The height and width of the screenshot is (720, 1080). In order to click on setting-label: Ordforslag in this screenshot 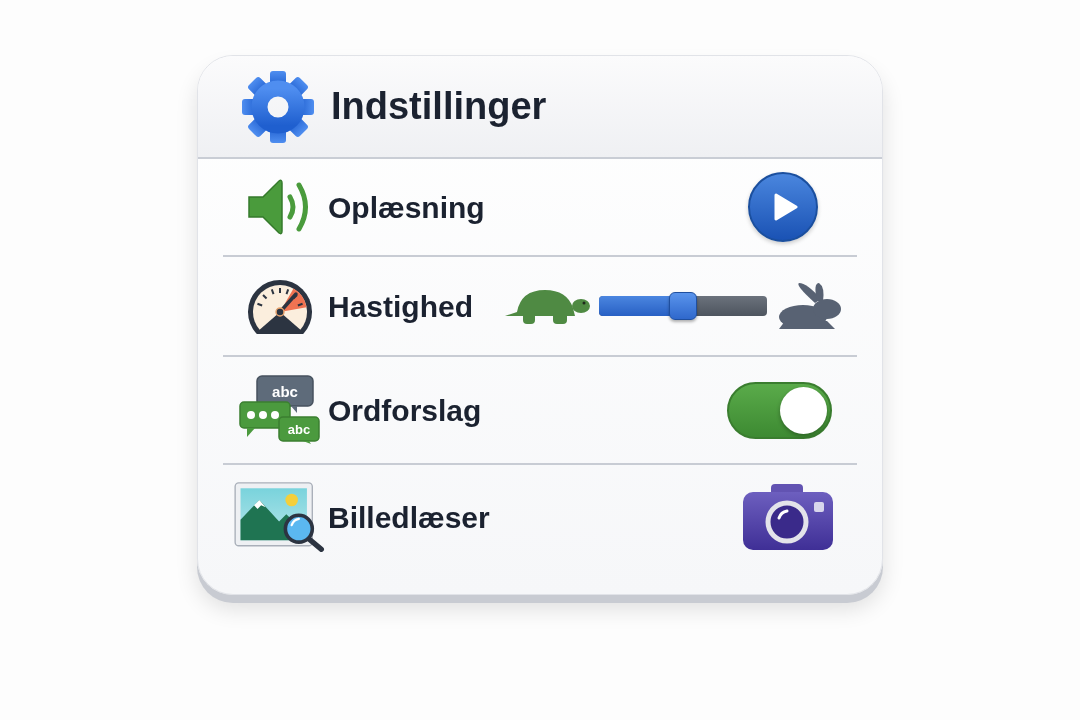, I will do `click(405, 410)`.